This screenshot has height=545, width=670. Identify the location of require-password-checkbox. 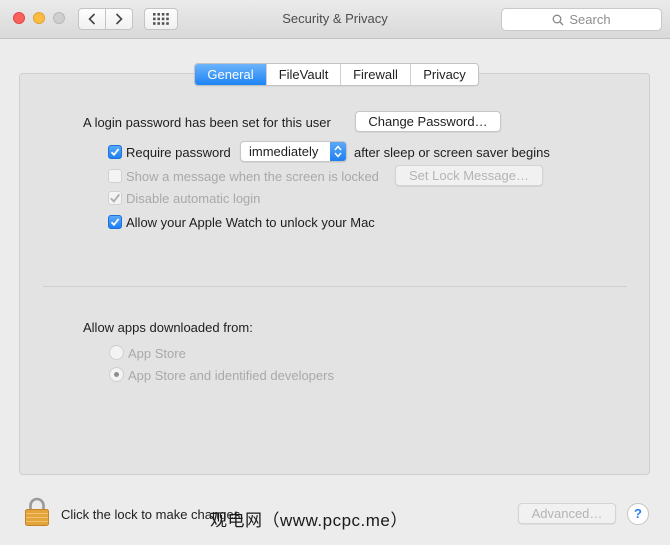
(115, 152).